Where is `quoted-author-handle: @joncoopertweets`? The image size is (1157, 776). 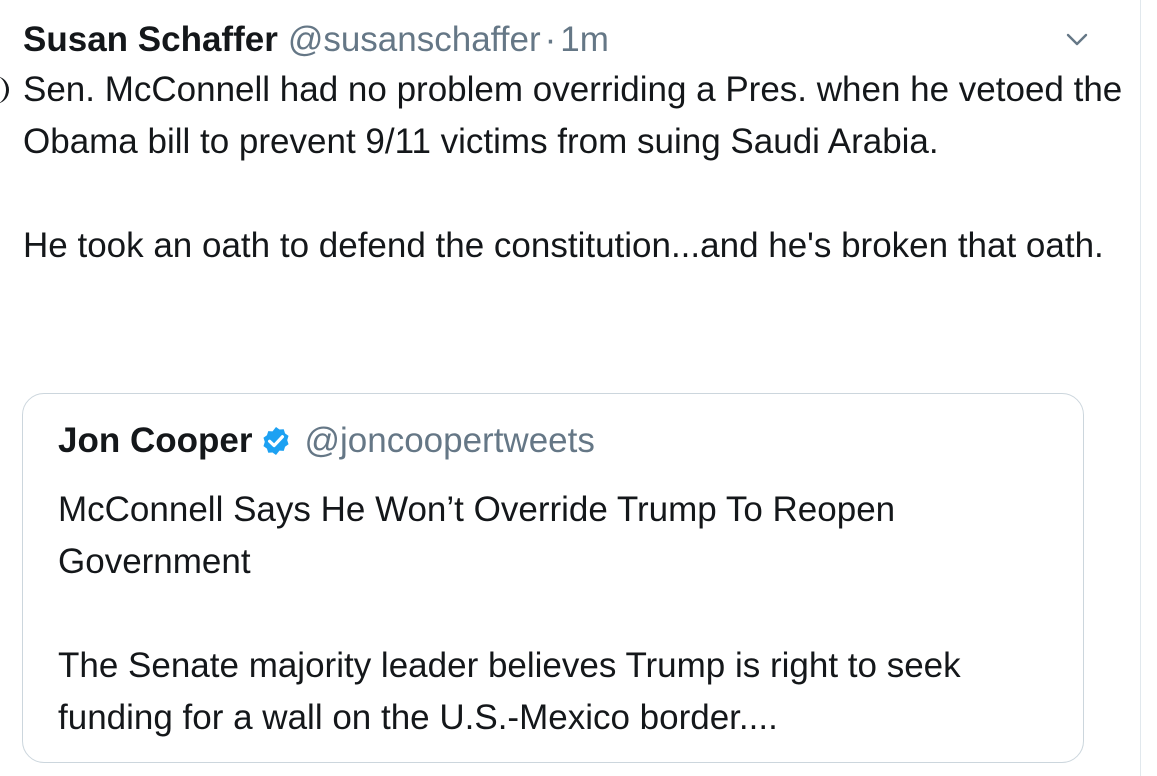 quoted-author-handle: @joncoopertweets is located at coordinates (449, 440).